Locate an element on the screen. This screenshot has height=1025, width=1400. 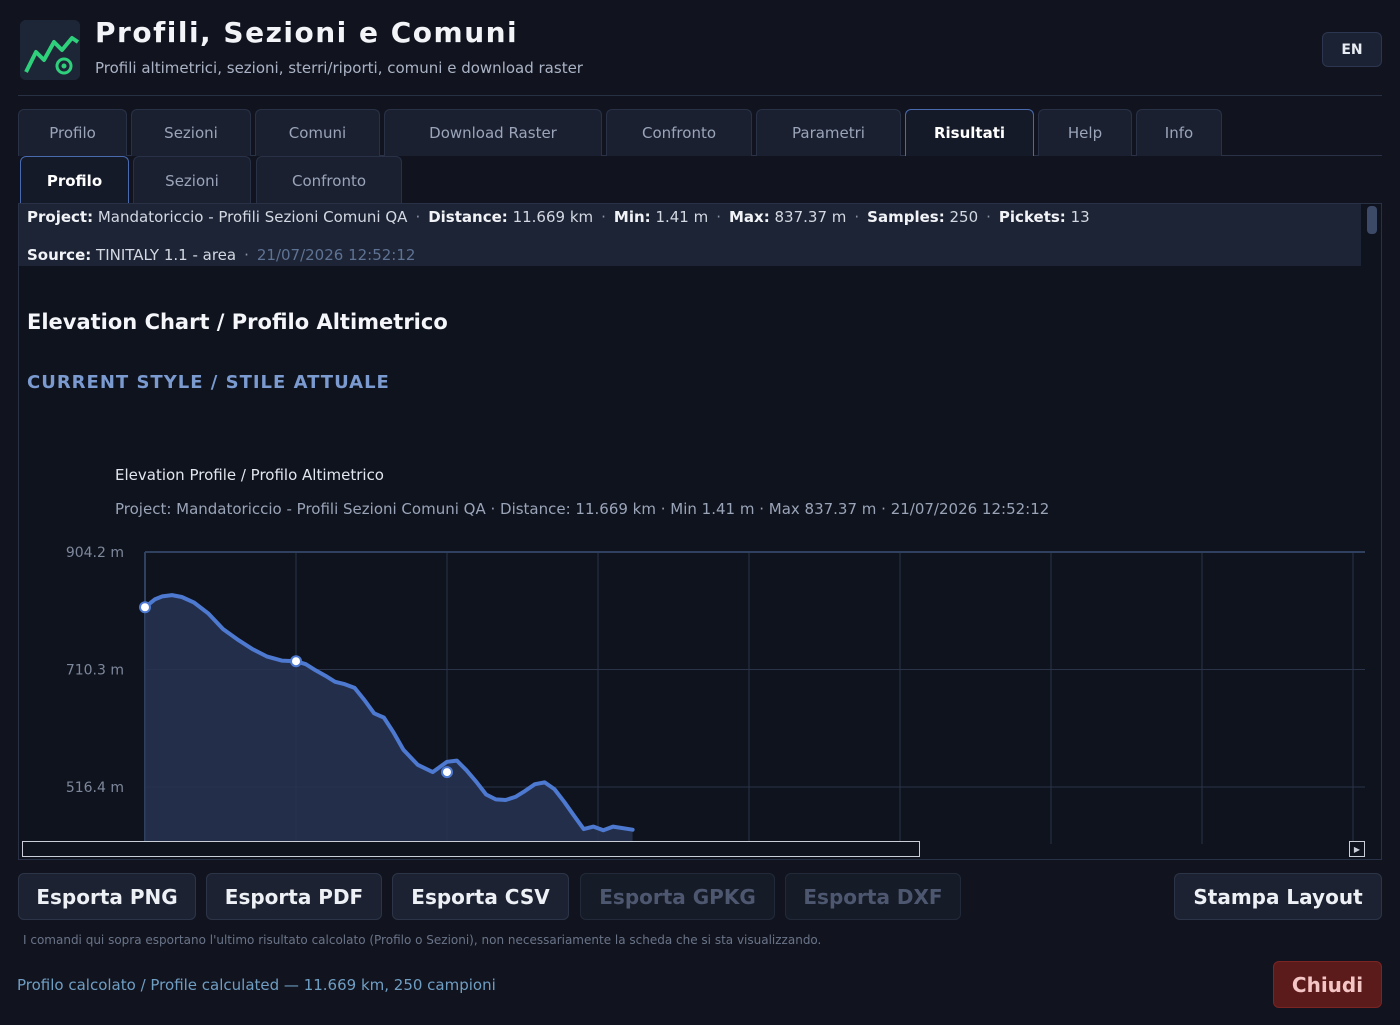
tab-risultati: Risultati is located at coordinates (969, 132).